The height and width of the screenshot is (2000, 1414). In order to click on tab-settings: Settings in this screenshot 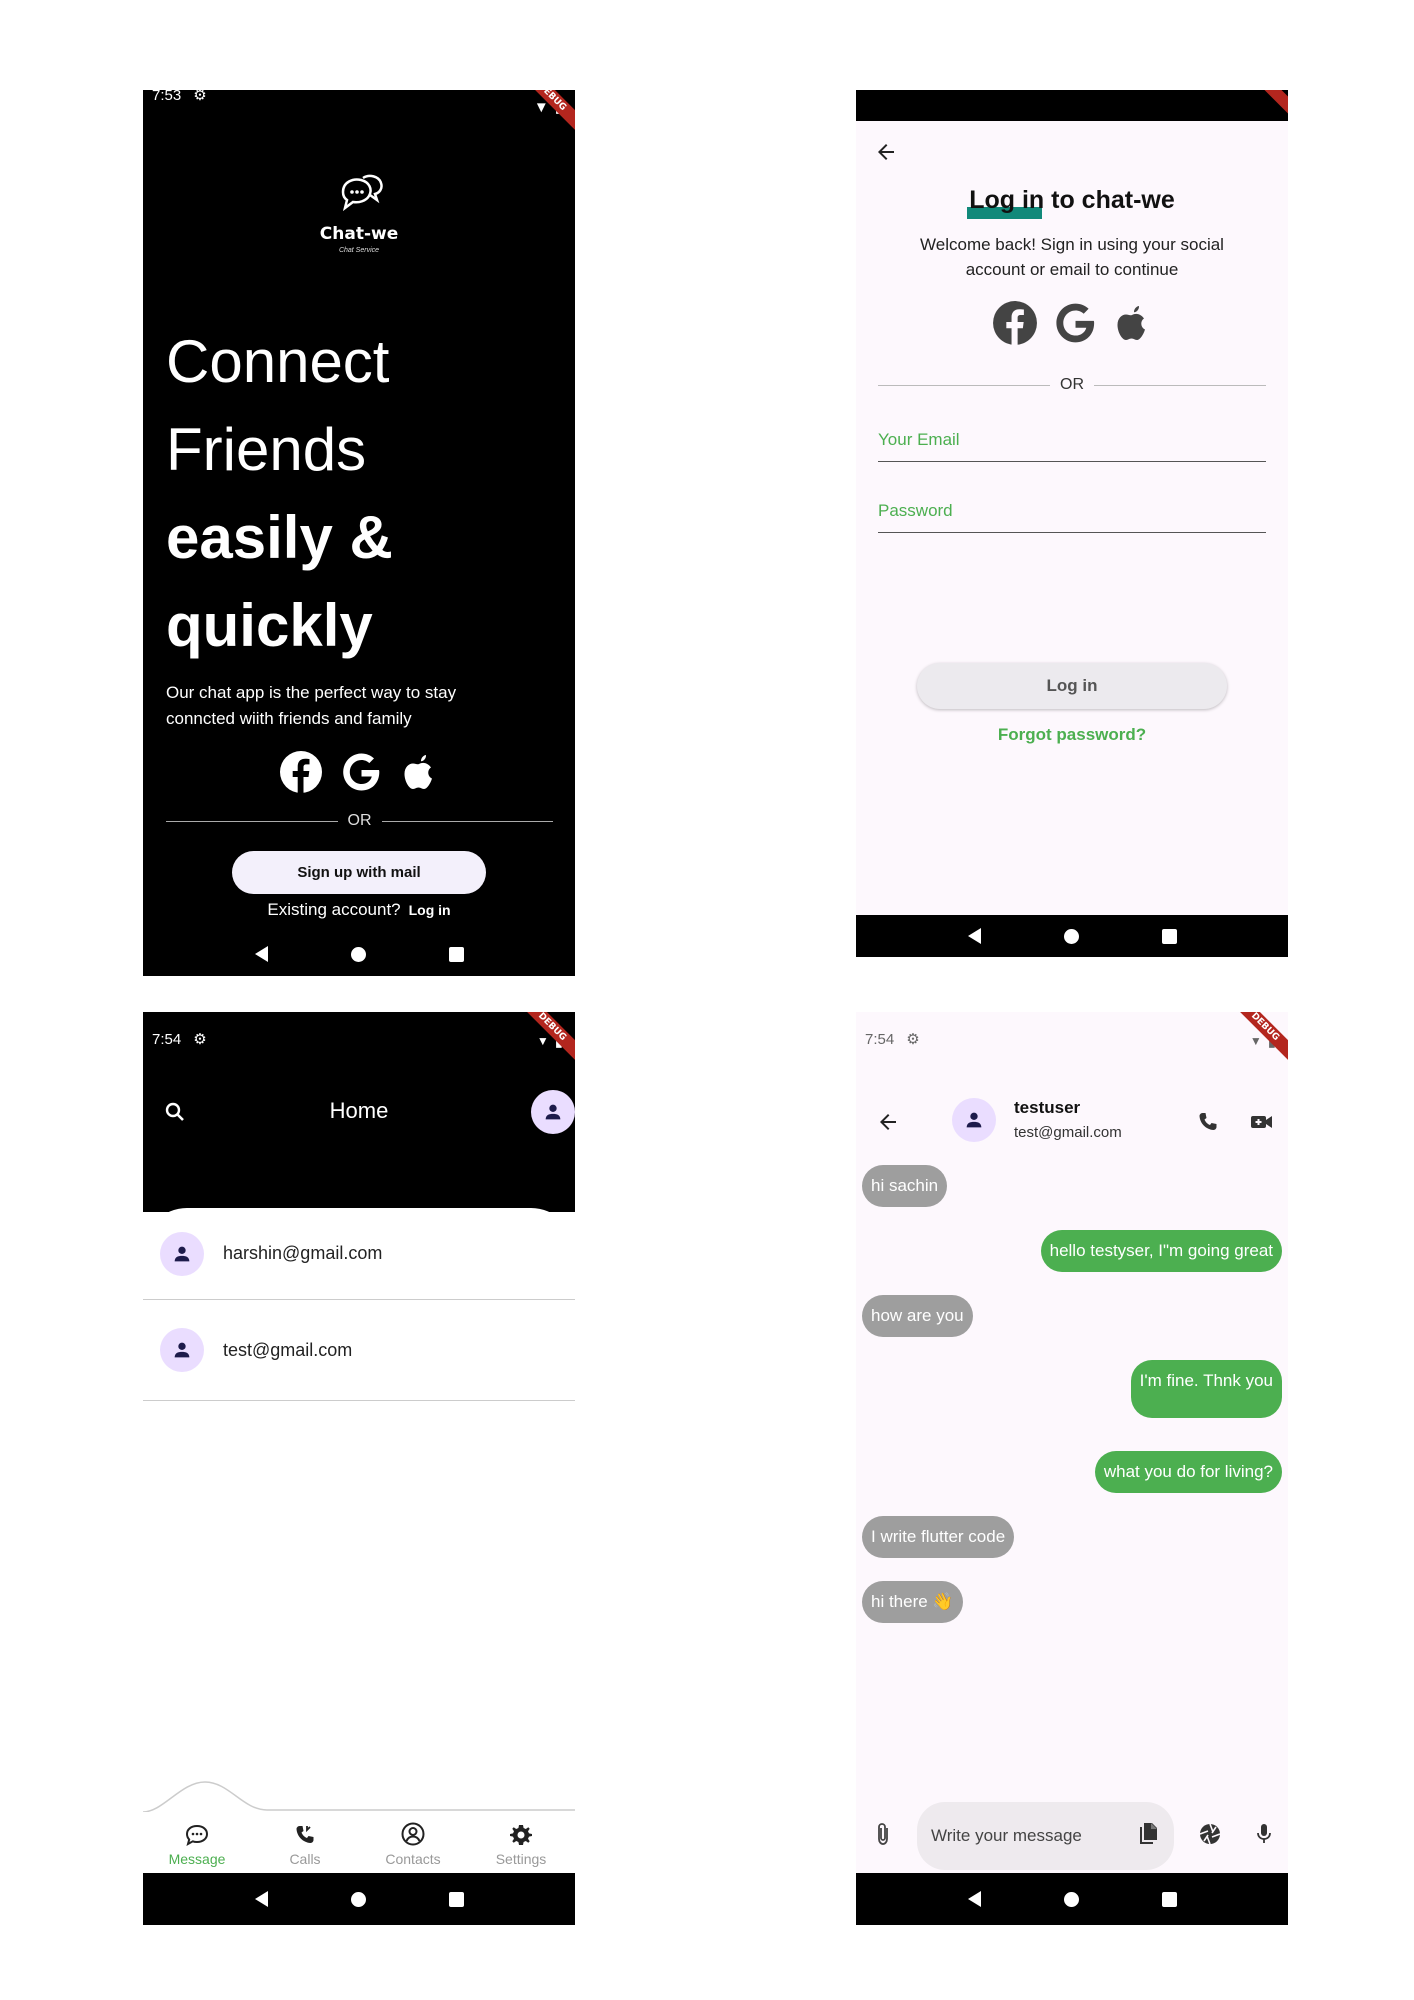, I will do `click(521, 1841)`.